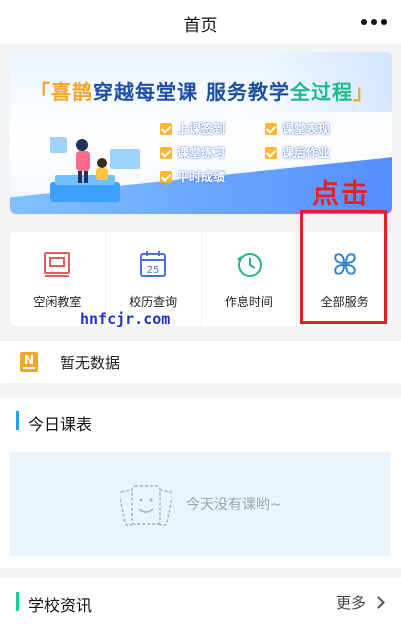 Image resolution: width=401 pixels, height=630 pixels. What do you see at coordinates (200, 604) in the screenshot?
I see `school-news-header: 学校资讯 更多` at bounding box center [200, 604].